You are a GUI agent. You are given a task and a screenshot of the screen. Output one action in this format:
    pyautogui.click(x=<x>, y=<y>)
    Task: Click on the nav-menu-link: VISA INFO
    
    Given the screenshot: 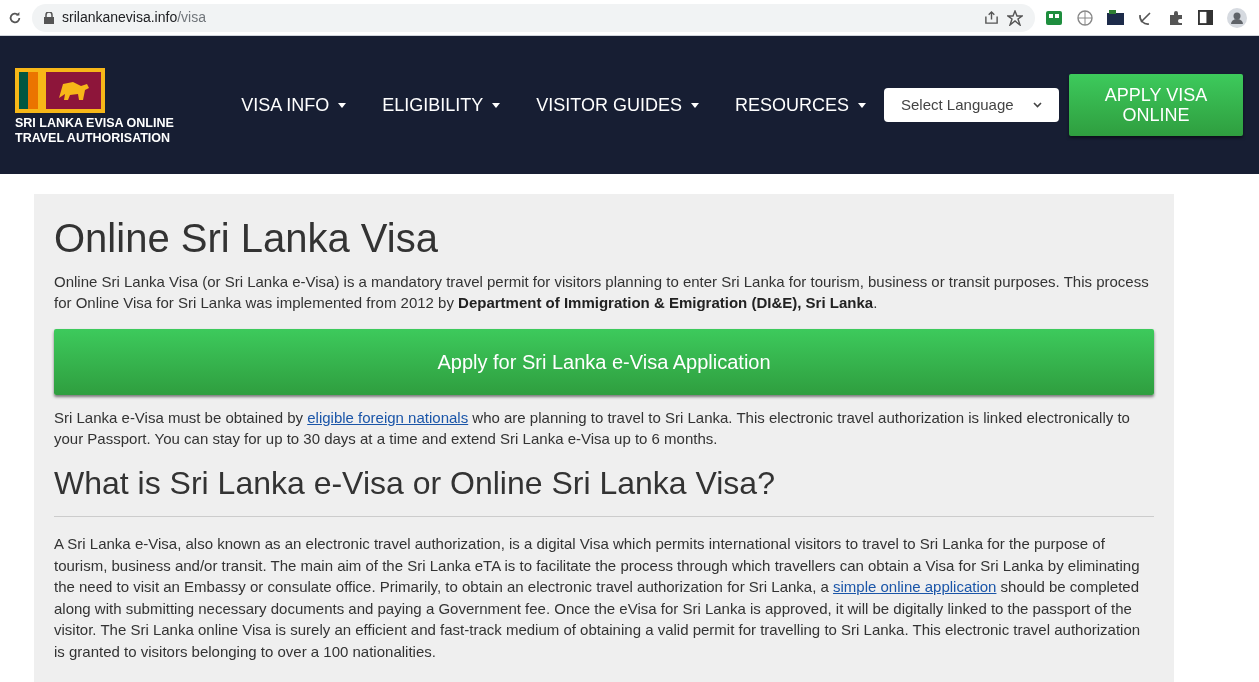 What is the action you would take?
    pyautogui.click(x=294, y=105)
    